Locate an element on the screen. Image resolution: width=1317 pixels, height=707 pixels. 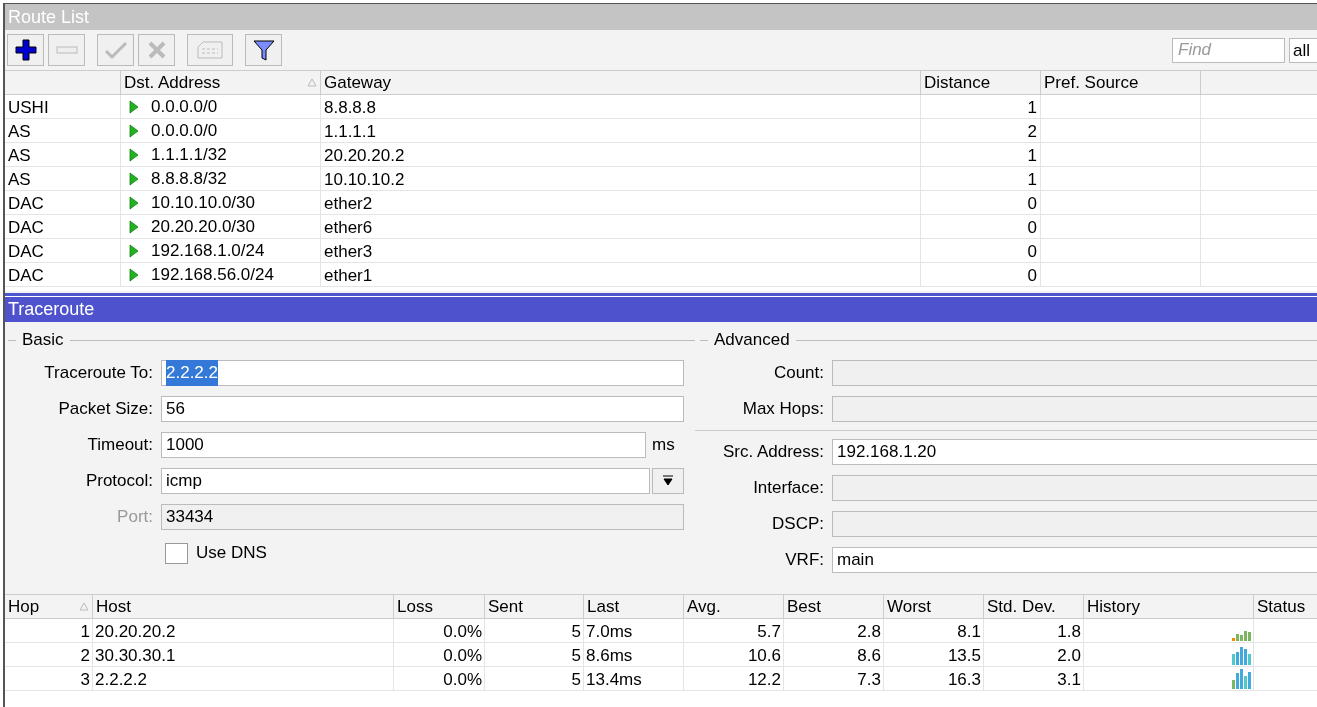
field-label: Protocol: is located at coordinates (119, 481).